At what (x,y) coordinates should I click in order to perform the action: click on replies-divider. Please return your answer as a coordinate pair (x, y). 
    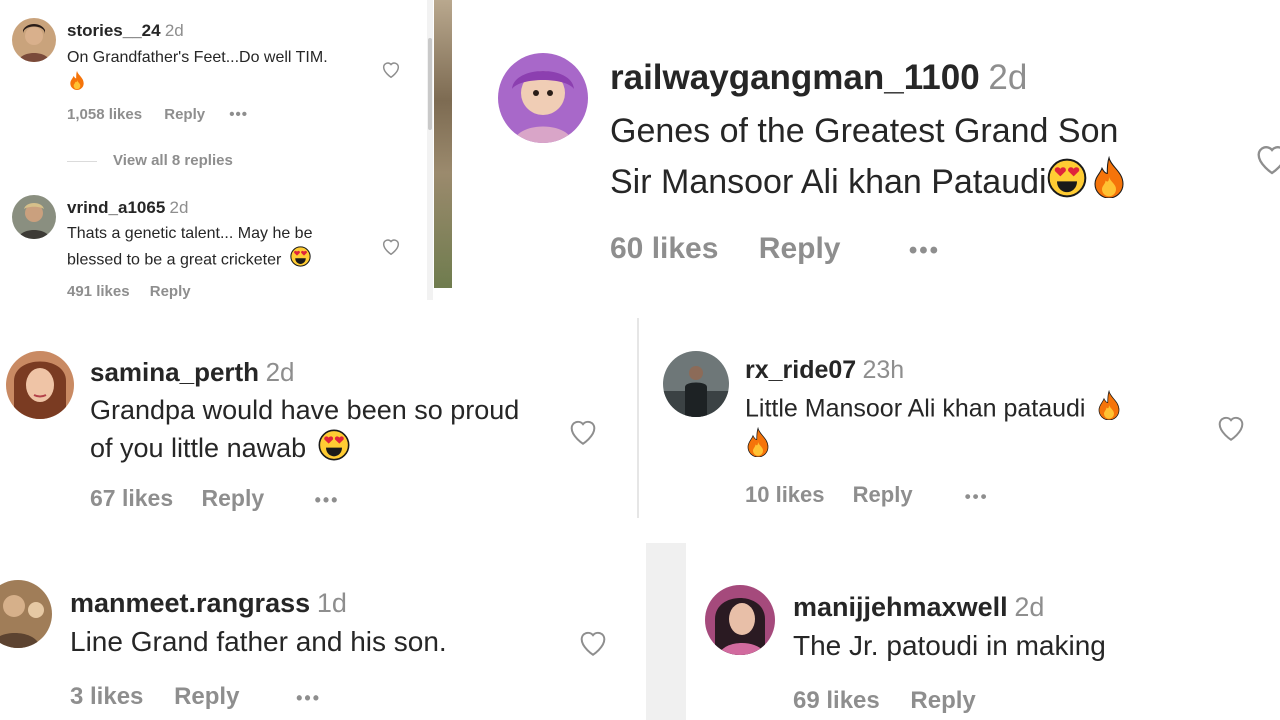
    Looking at the image, I should click on (82, 161).